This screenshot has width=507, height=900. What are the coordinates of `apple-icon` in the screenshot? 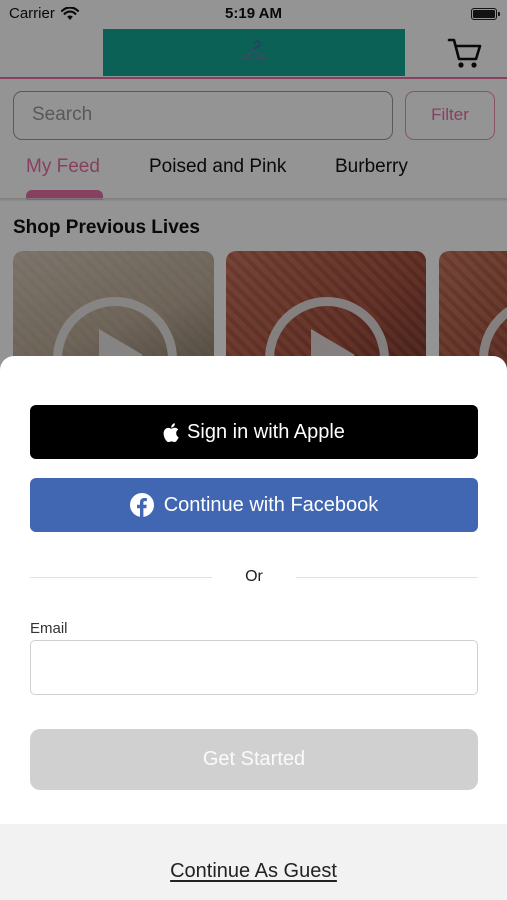 It's located at (171, 432).